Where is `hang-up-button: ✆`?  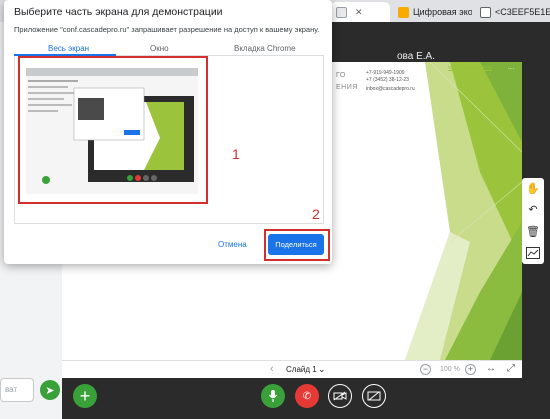 hang-up-button: ✆ is located at coordinates (307, 396).